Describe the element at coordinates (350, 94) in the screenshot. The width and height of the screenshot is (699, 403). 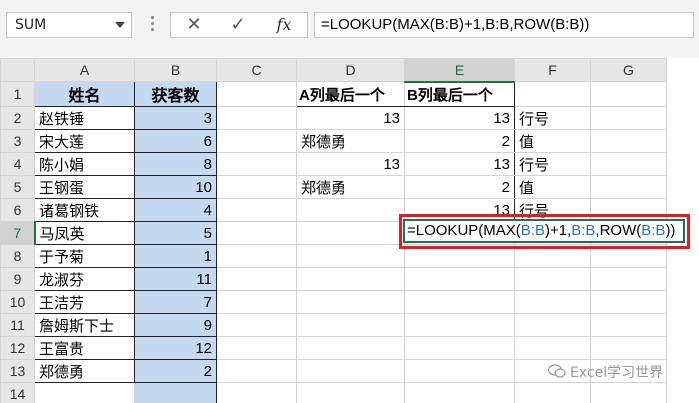
I see `cell-d1: A列最后一个` at that location.